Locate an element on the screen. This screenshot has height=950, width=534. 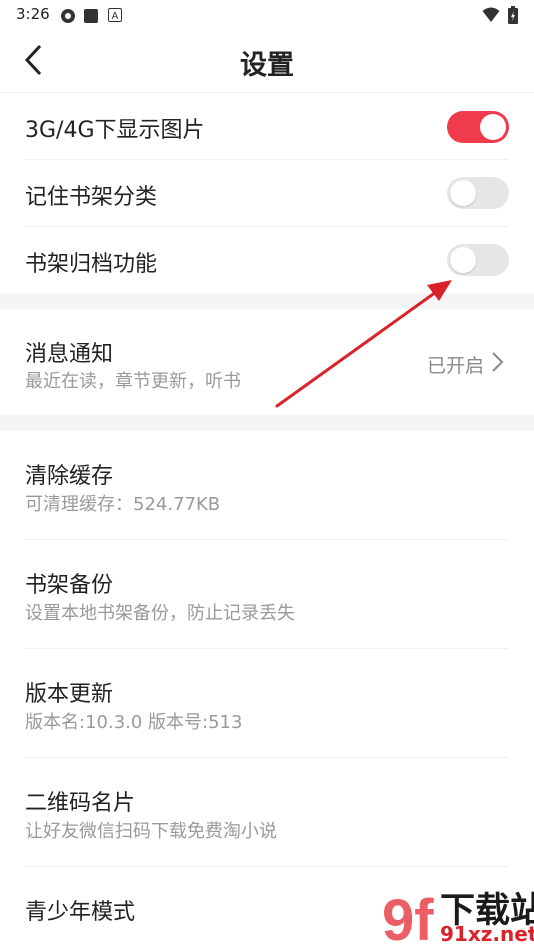
setting-row-3g4g-images: 3G/4G下显示图片 is located at coordinates (267, 126).